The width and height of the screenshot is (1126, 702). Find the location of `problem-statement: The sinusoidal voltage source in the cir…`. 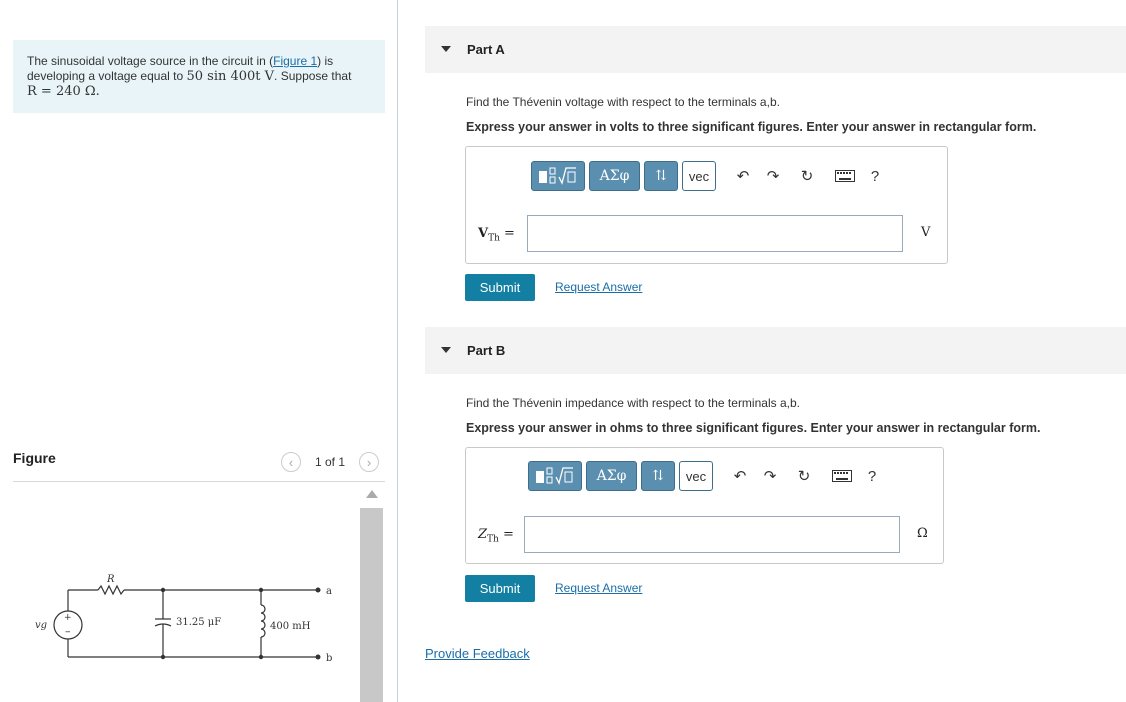

problem-statement: The sinusoidal voltage source in the cir… is located at coordinates (199, 76).